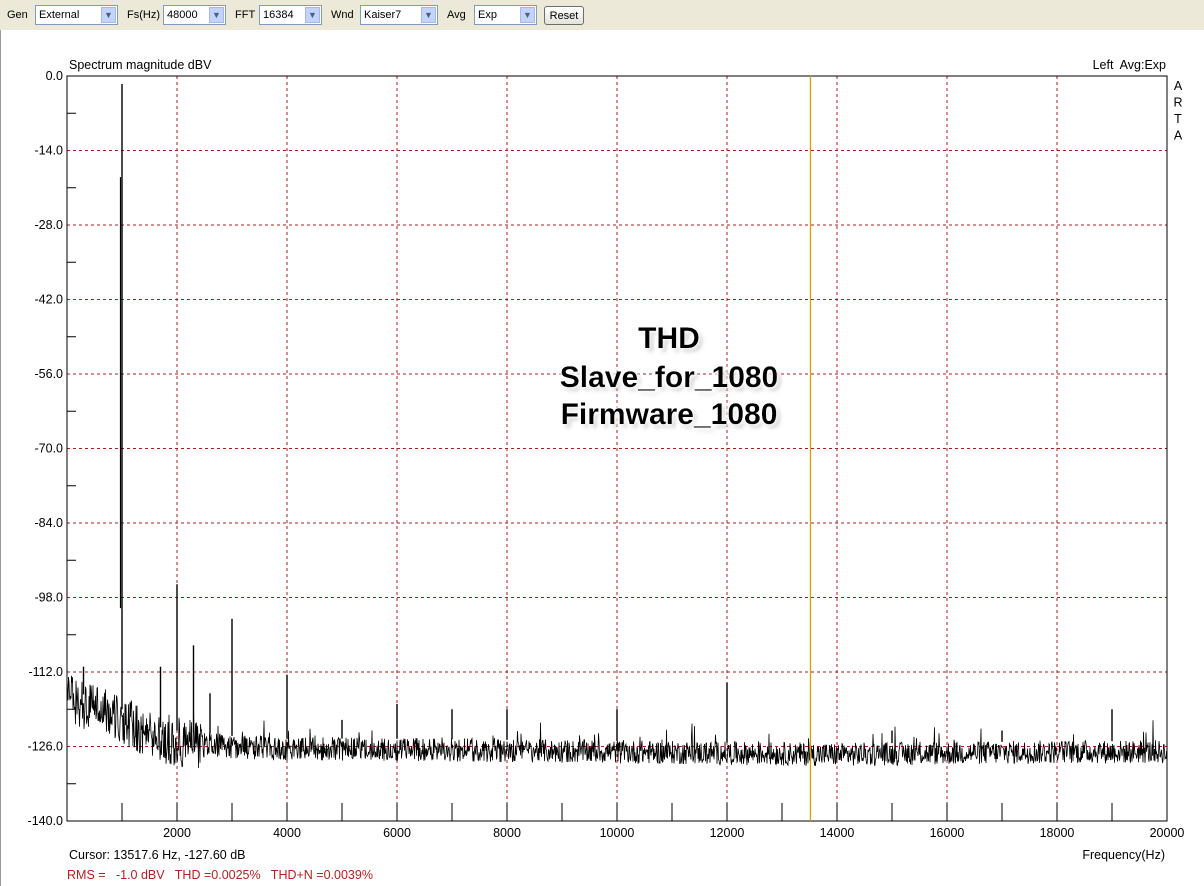 This screenshot has width=1204, height=886. Describe the element at coordinates (287, 833) in the screenshot. I see `x-tick-label: 4000` at that location.